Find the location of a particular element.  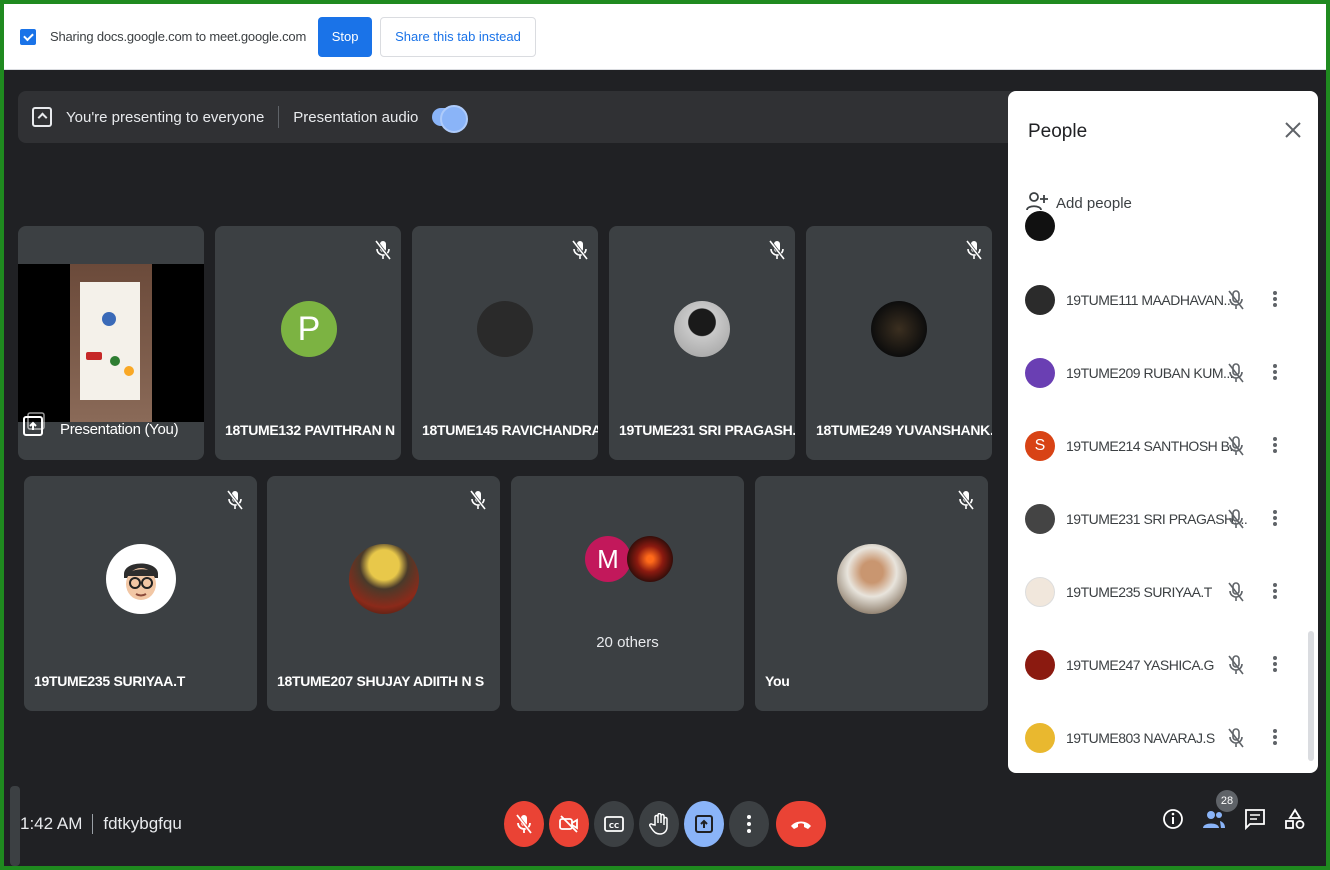

participant-name: 19TUME247 YASHICA.G is located at coordinates (1140, 665).